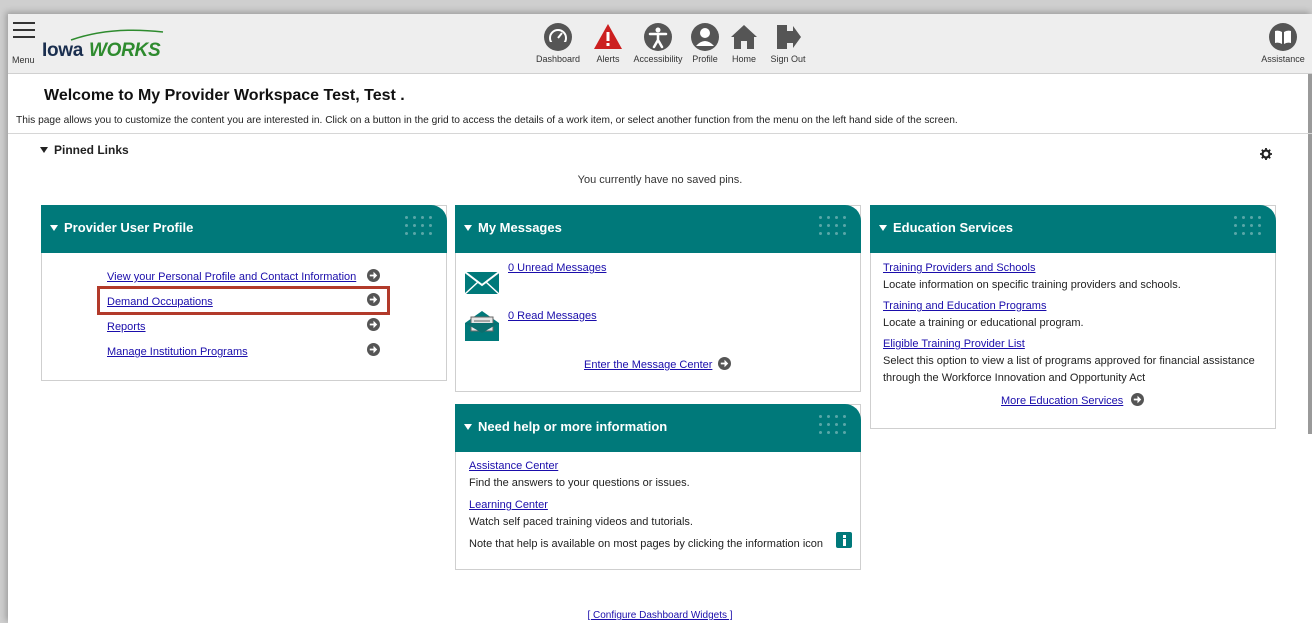 Image resolution: width=1312 pixels, height=623 pixels. I want to click on scrollbar, so click(1310, 254).